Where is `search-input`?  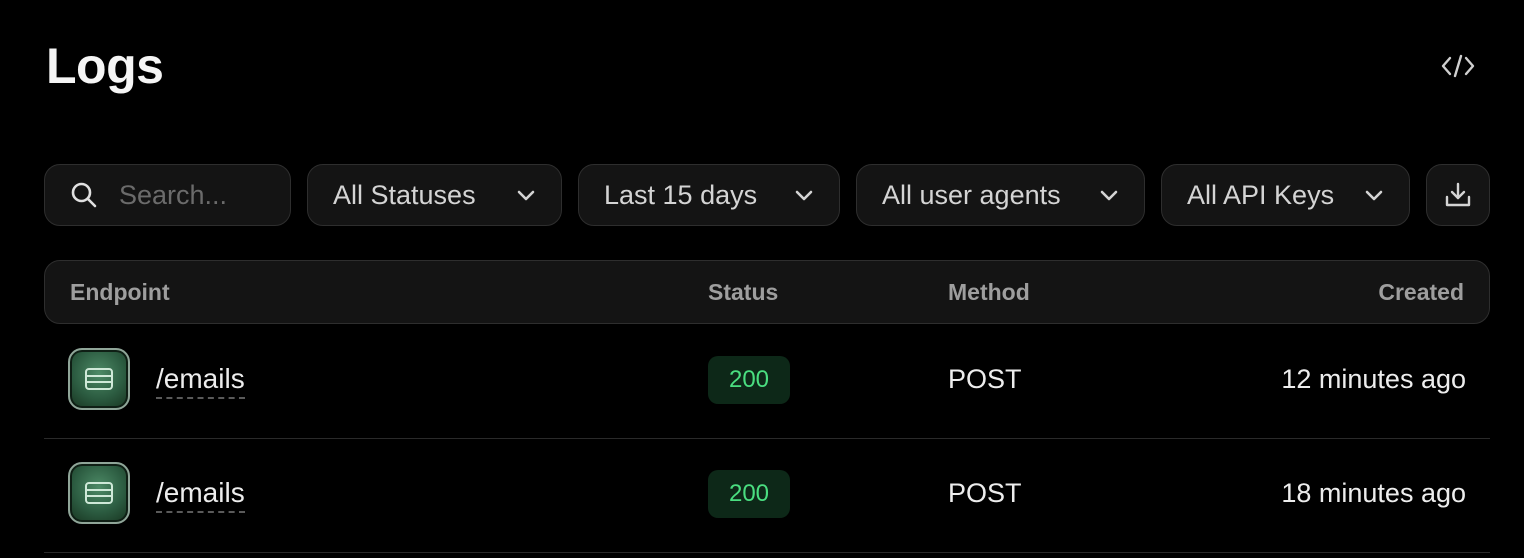 search-input is located at coordinates (199, 195).